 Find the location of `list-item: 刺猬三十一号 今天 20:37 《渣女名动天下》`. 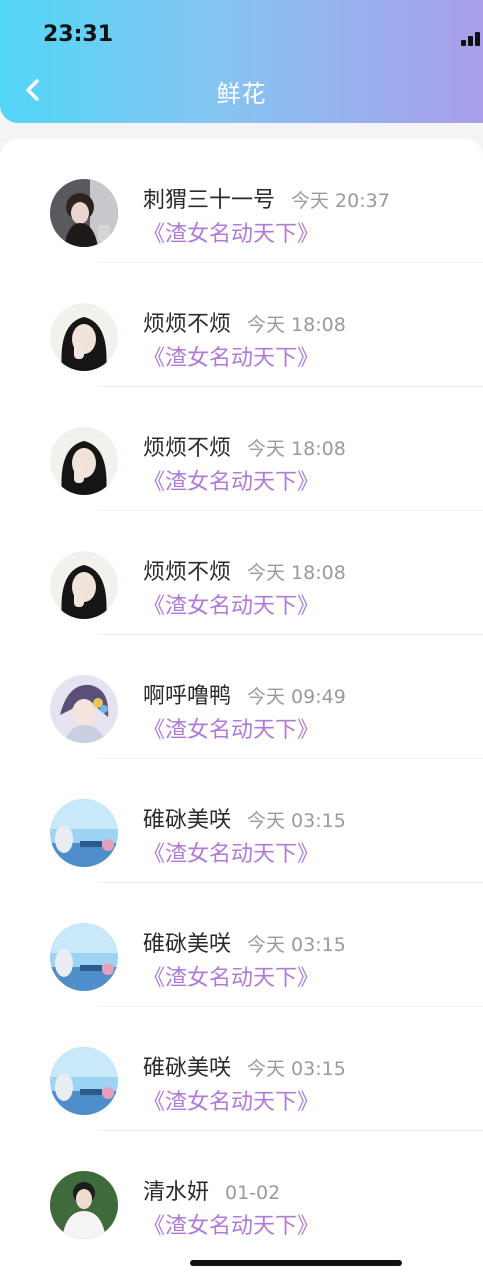

list-item: 刺猬三十一号 今天 20:37 《渣女名动天下》 is located at coordinates (241, 201).